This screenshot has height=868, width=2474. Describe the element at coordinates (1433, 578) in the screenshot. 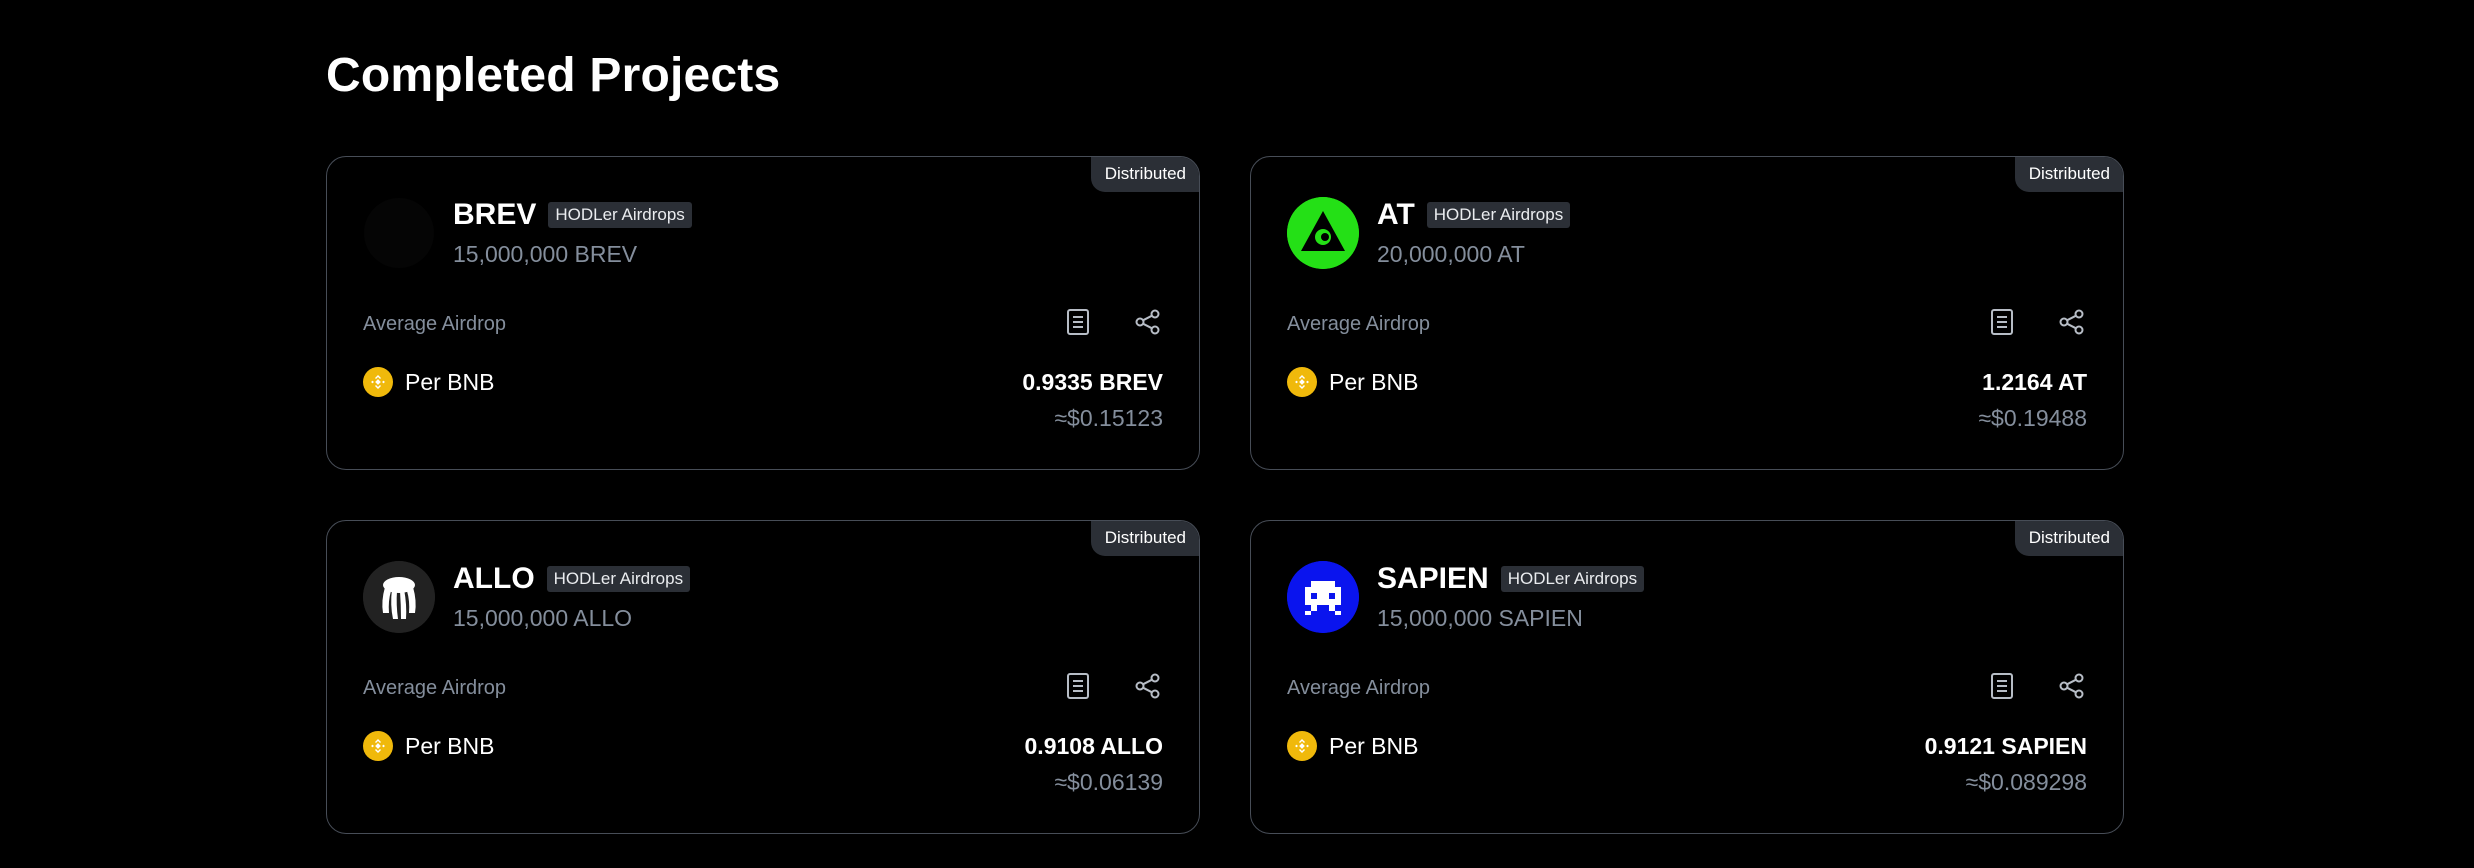

I see `token-name: SAPIEN` at that location.